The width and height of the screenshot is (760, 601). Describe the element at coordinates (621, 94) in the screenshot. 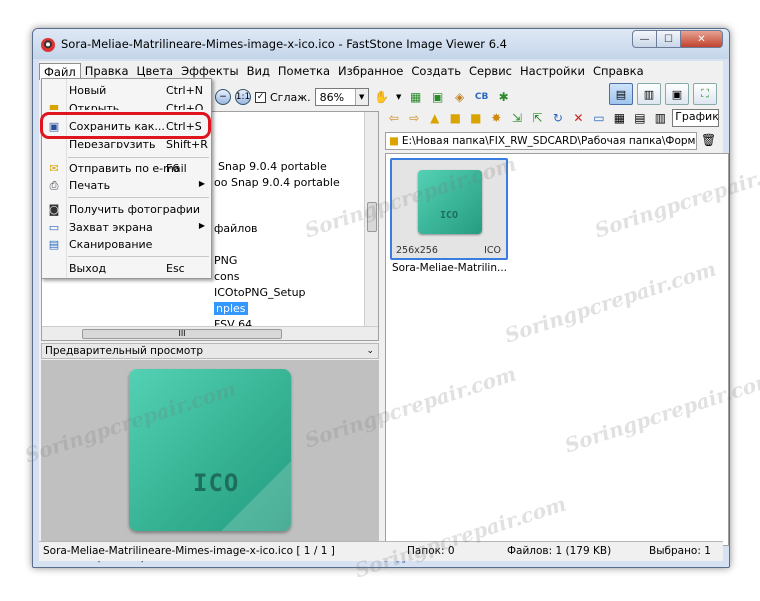

I see `layout-browser-icon: ▤` at that location.